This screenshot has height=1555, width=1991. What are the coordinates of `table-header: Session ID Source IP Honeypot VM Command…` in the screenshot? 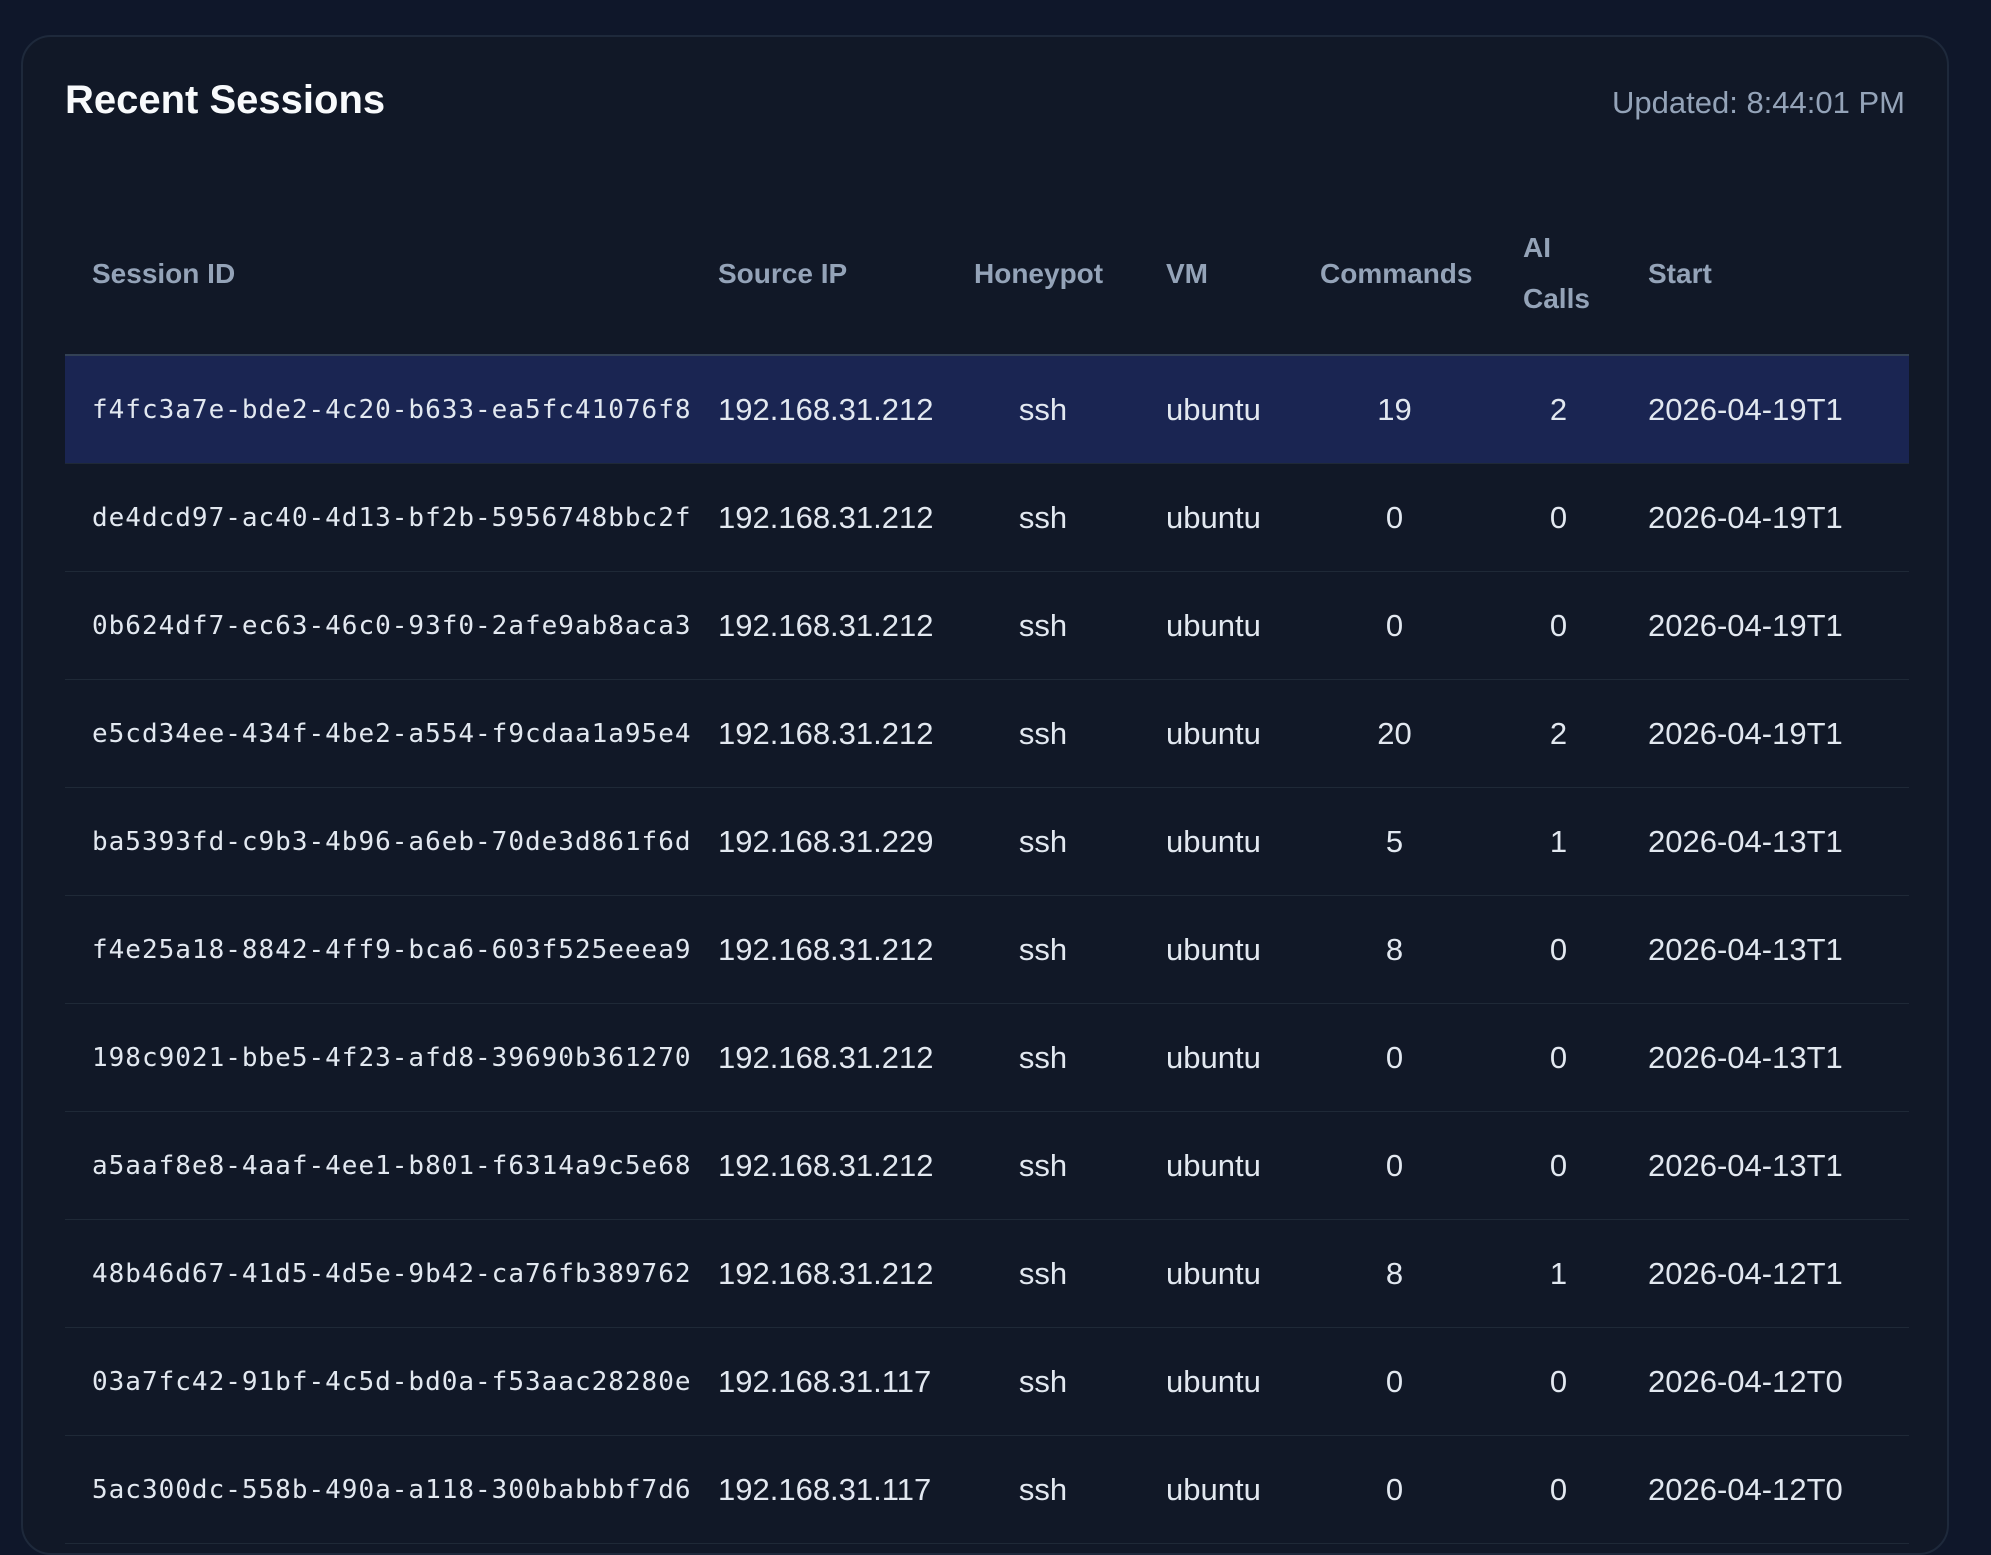 It's located at (987, 274).